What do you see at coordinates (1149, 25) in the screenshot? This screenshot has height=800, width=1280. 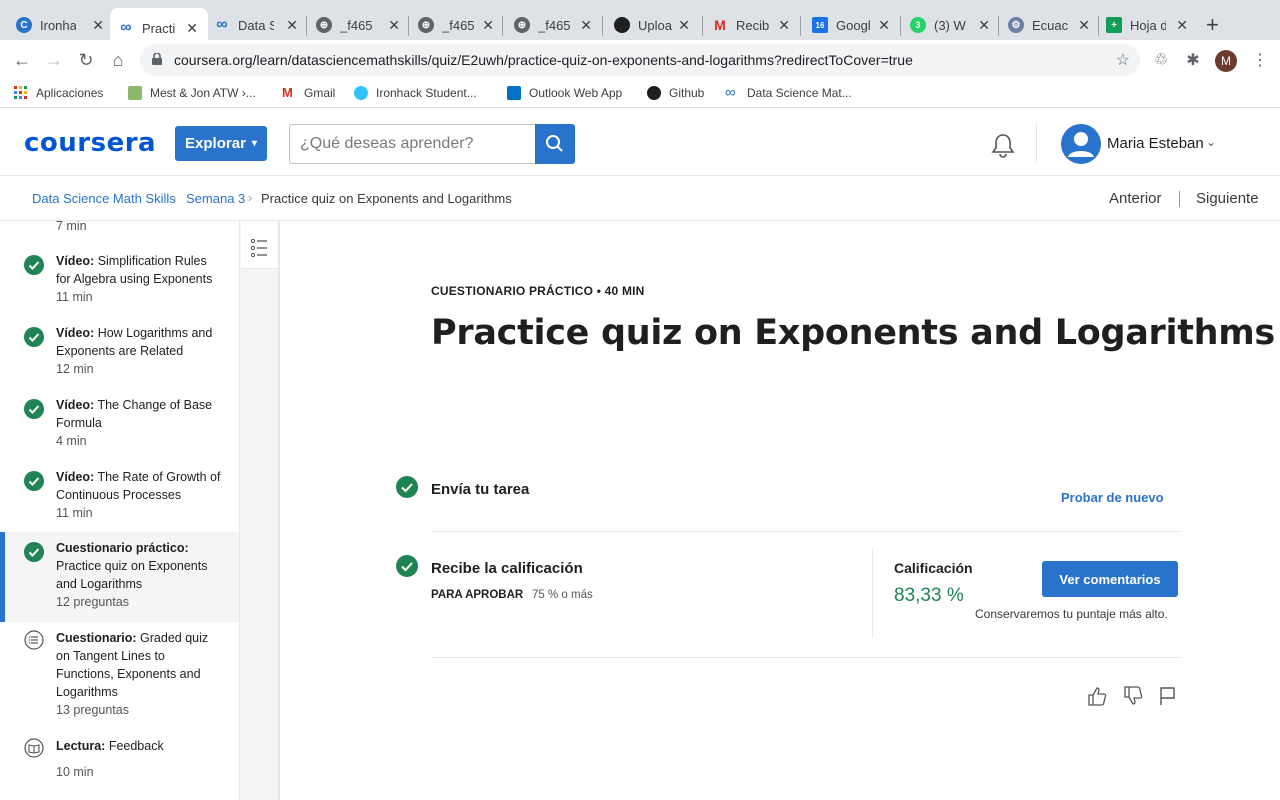 I see `browser-tab: + Hoja d ✕` at bounding box center [1149, 25].